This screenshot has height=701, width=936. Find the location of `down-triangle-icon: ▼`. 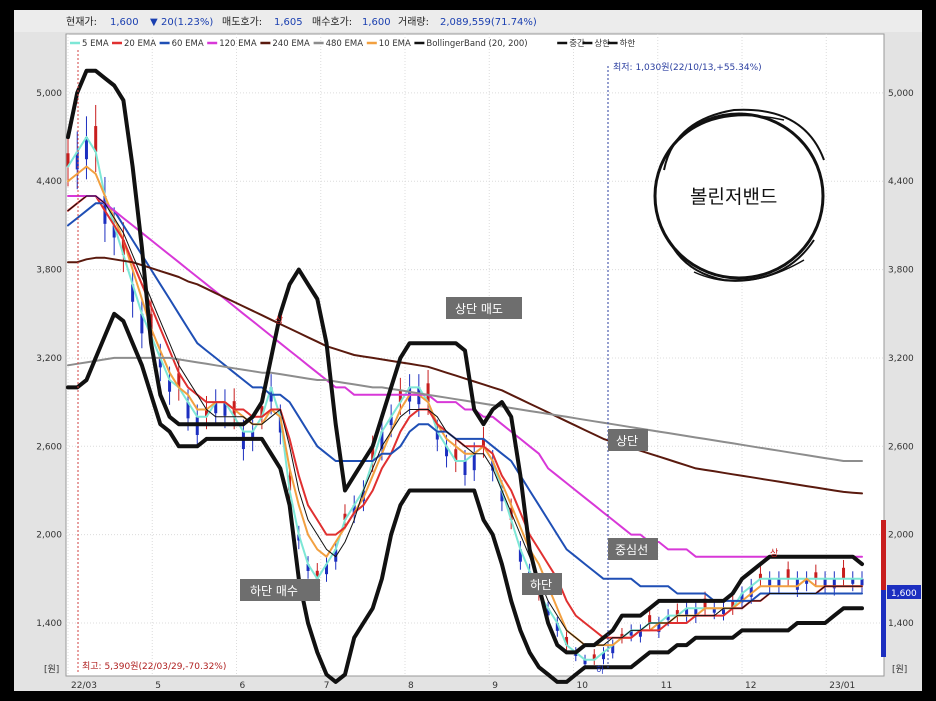

down-triangle-icon: ▼ is located at coordinates (154, 22).